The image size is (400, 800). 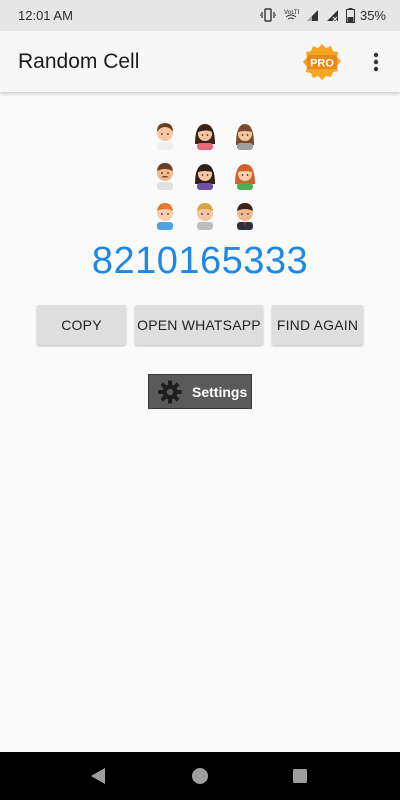 What do you see at coordinates (45, 15) in the screenshot?
I see `status-time: 12:01 AM` at bounding box center [45, 15].